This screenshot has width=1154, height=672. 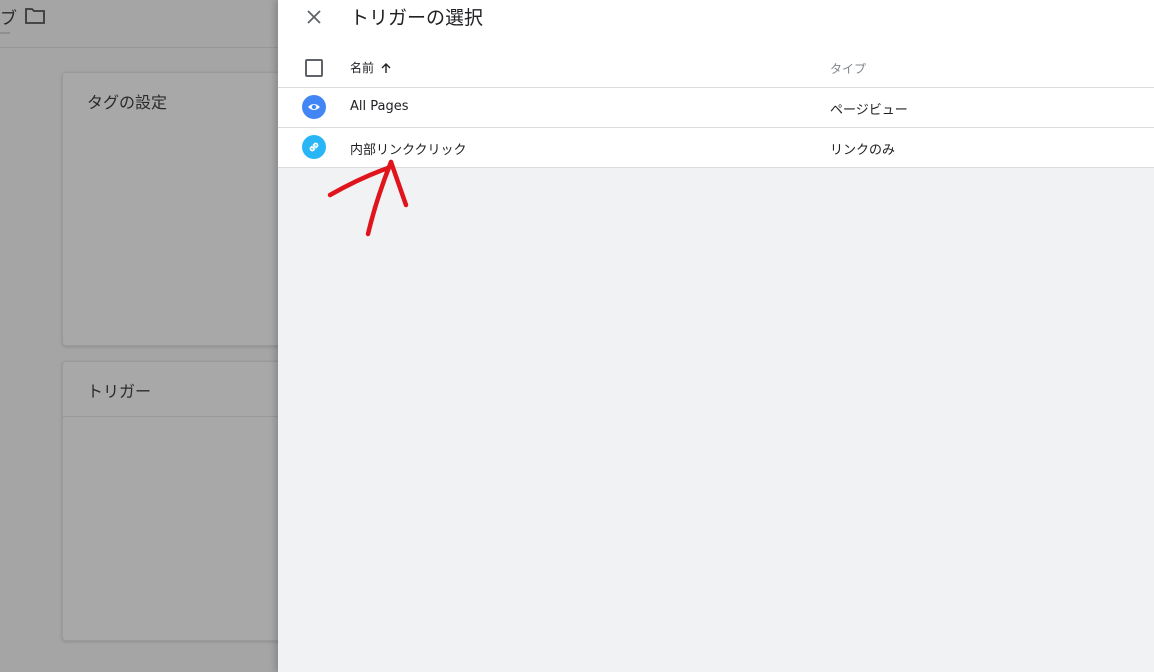 I want to click on trigger-name: All Pages, so click(x=379, y=106).